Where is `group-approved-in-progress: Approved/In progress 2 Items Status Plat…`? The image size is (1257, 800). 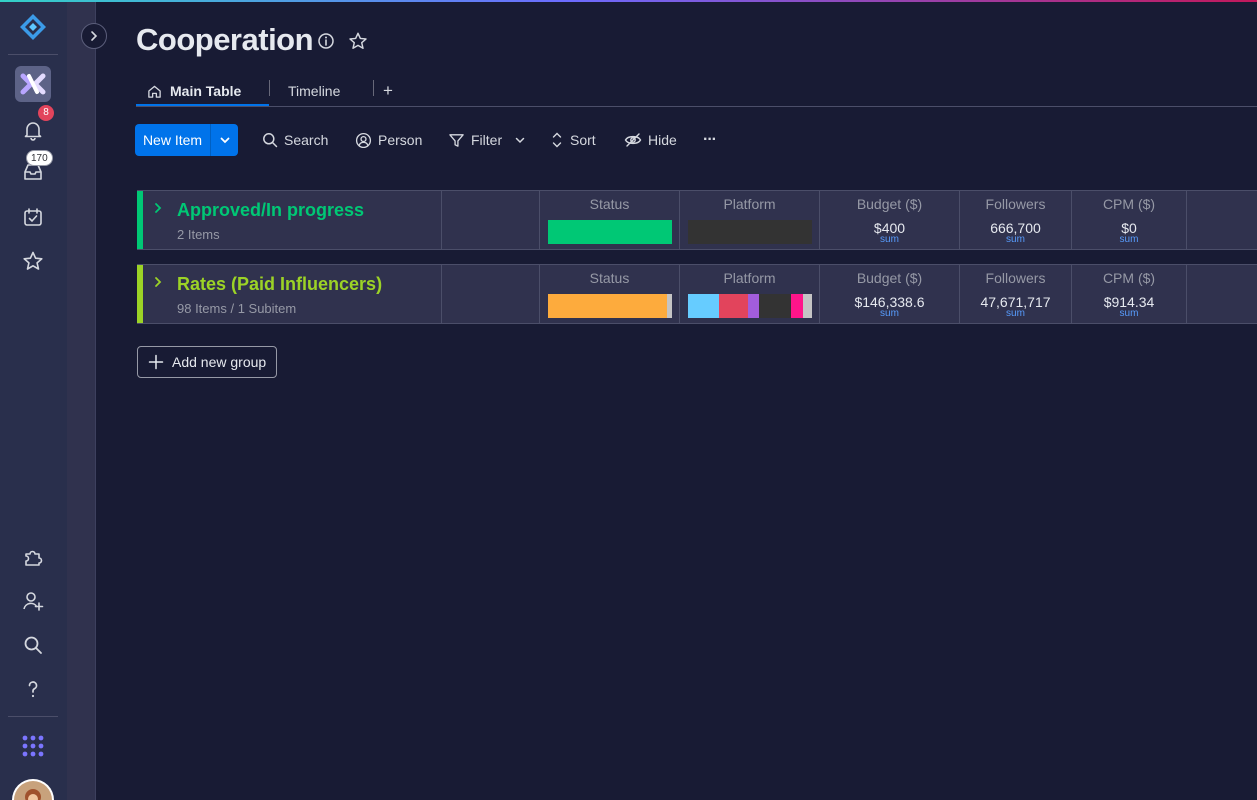 group-approved-in-progress: Approved/In progress 2 Items Status Plat… is located at coordinates (697, 220).